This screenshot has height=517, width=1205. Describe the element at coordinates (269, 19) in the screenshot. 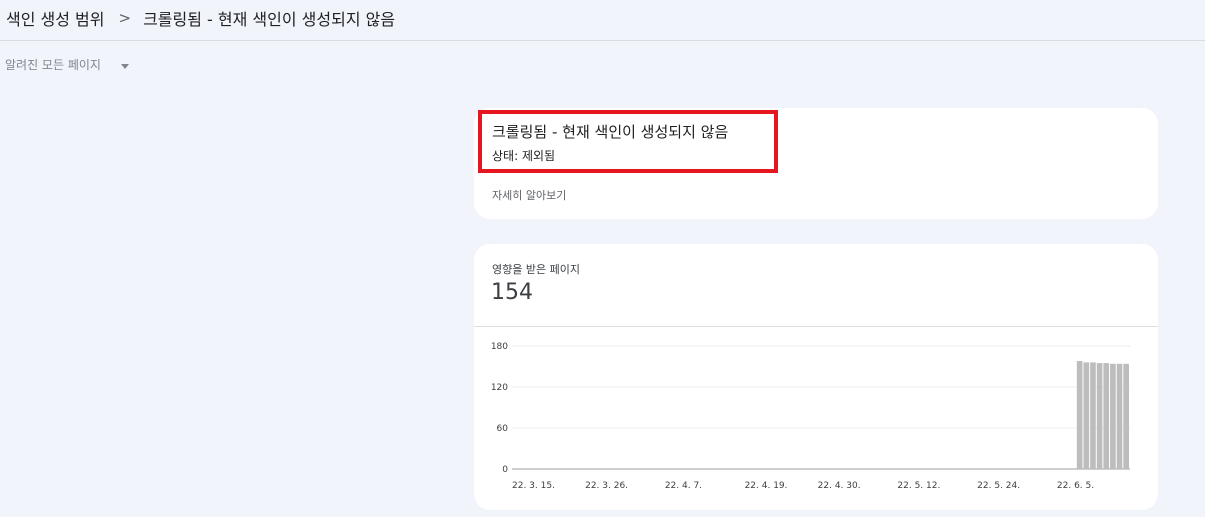

I see `breadcrumb-current: 크롤링됨 - 현재 색인이 생성되지 않음` at that location.